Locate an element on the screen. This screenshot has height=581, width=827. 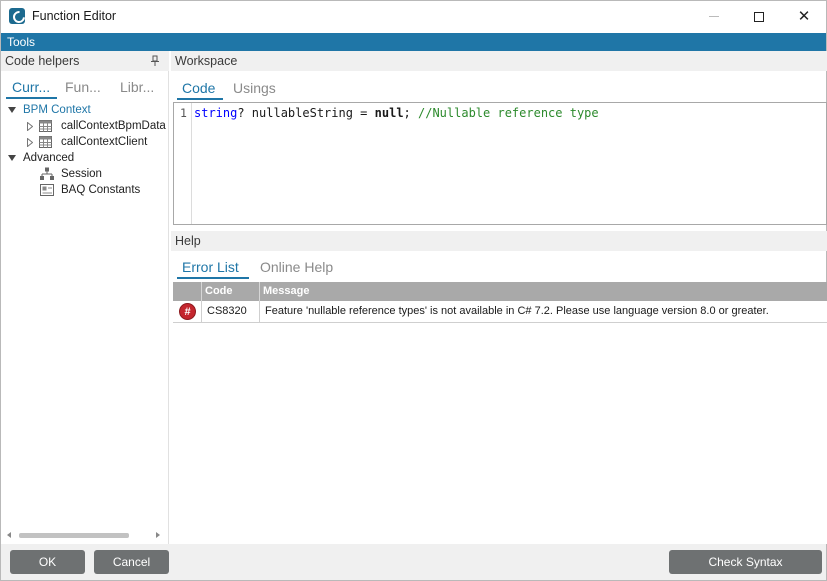
grid-header: Code Message is located at coordinates (500, 291).